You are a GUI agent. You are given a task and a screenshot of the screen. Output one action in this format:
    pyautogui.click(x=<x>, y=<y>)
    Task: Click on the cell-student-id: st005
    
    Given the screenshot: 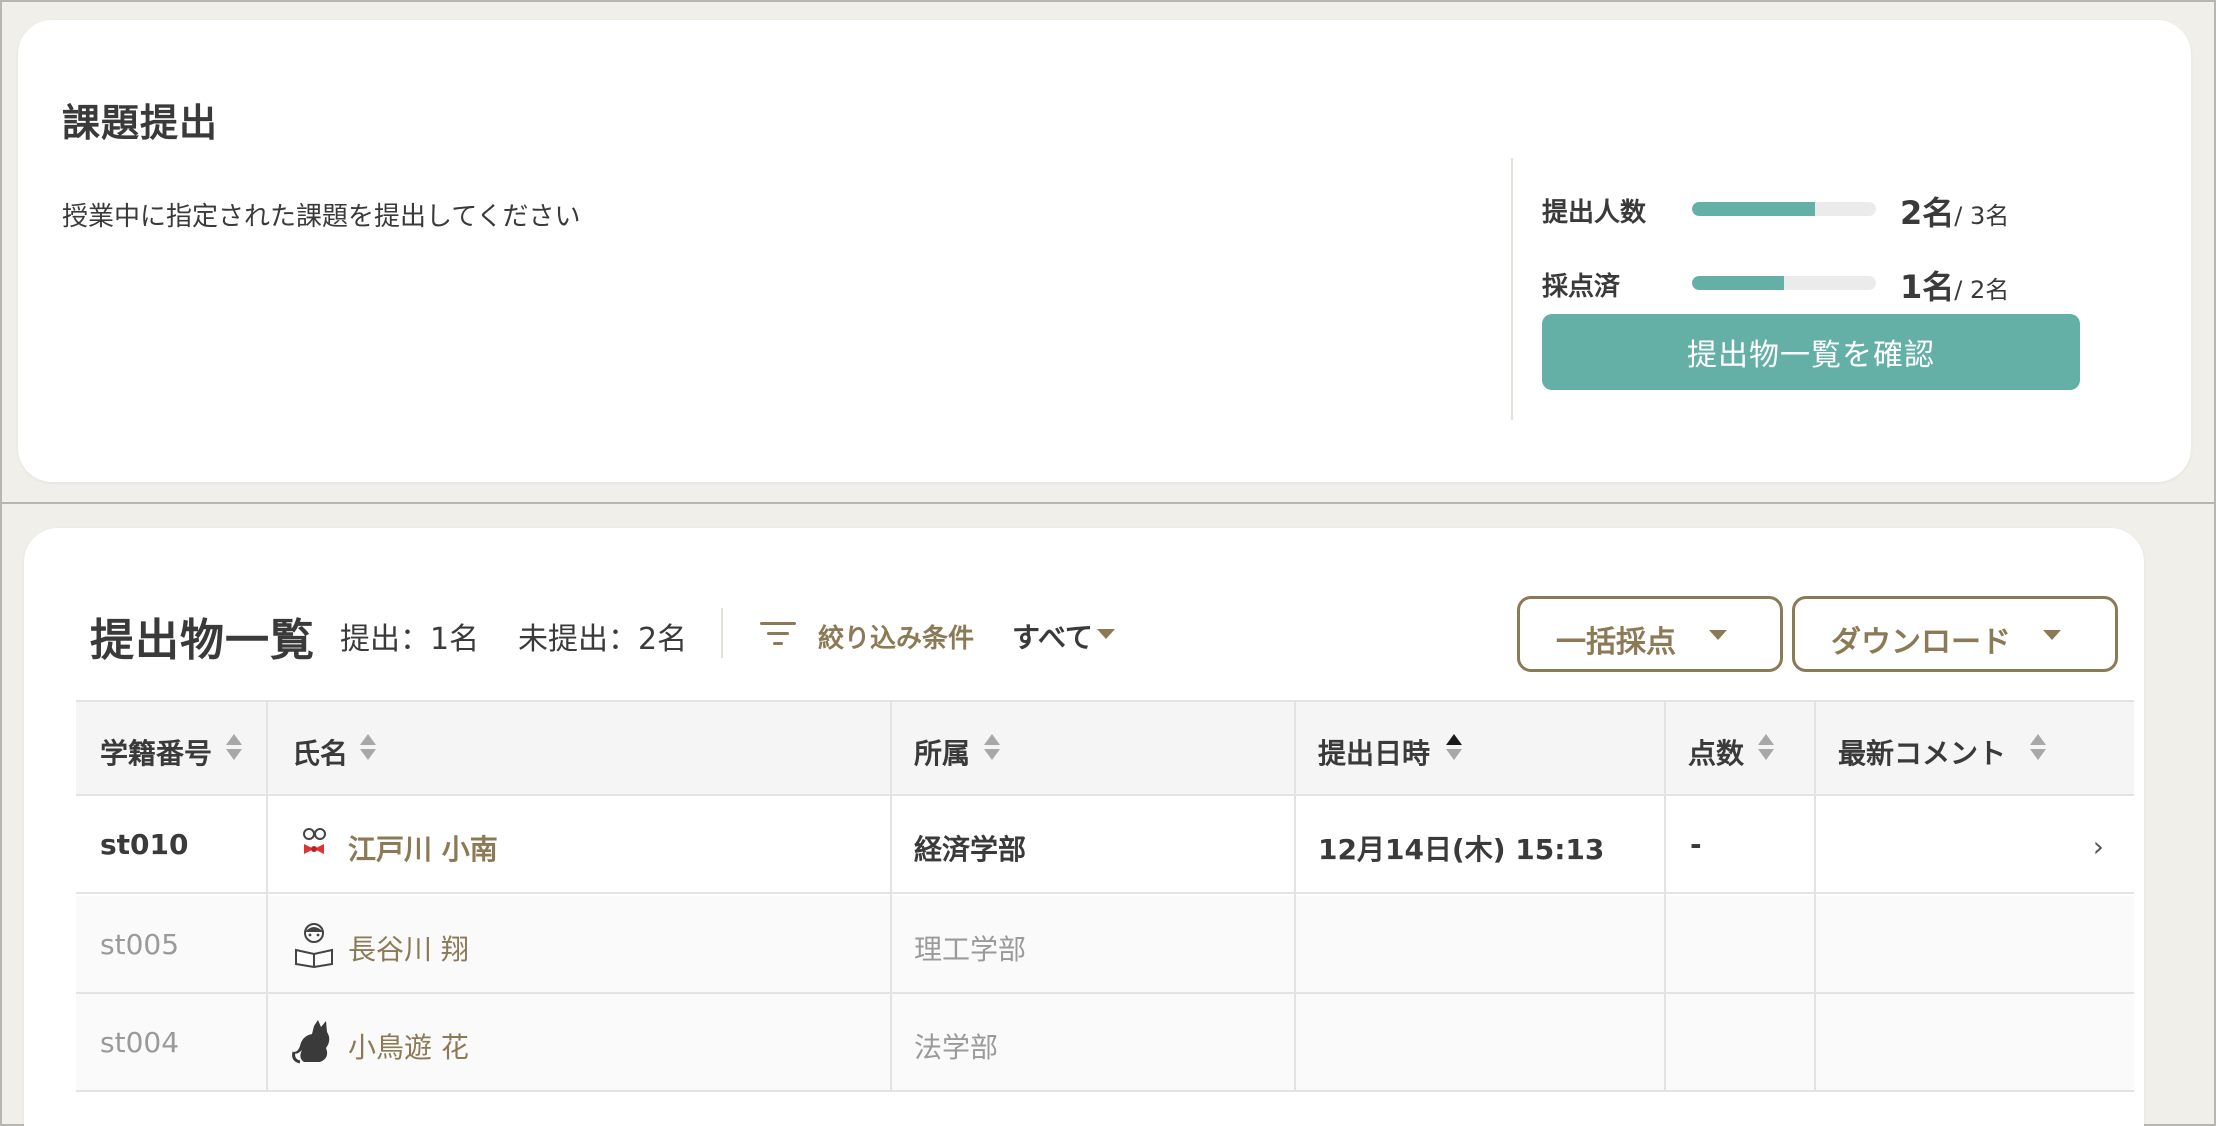 What is the action you would take?
    pyautogui.click(x=140, y=944)
    